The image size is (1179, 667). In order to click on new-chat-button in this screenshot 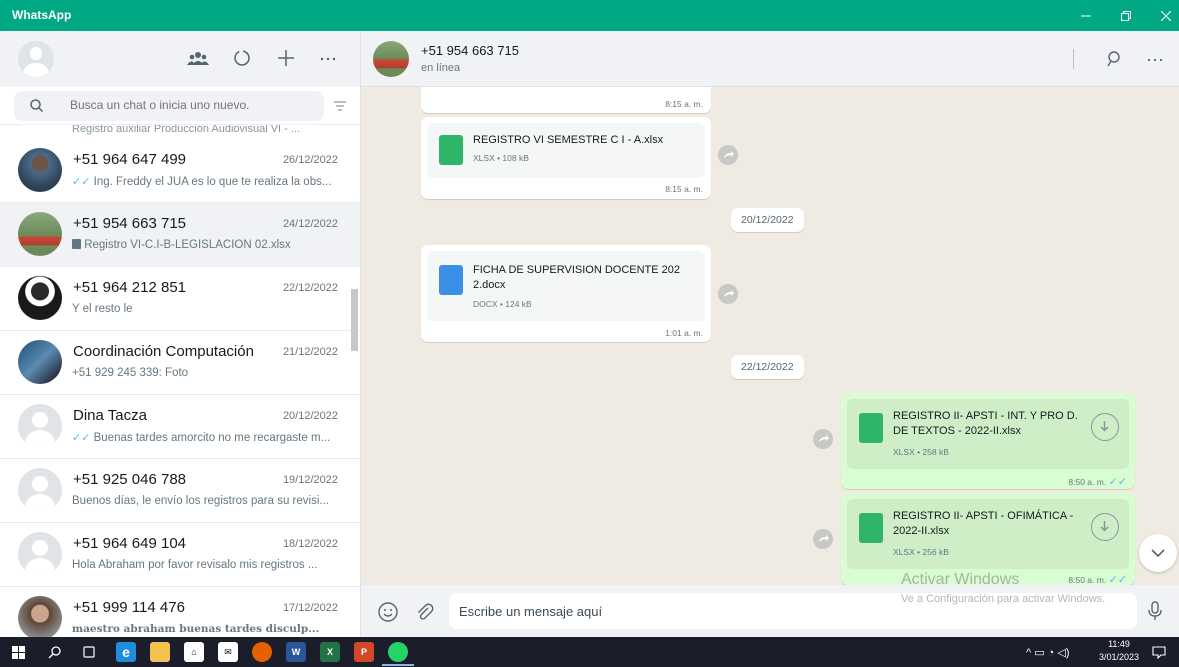, I will do `click(286, 59)`.